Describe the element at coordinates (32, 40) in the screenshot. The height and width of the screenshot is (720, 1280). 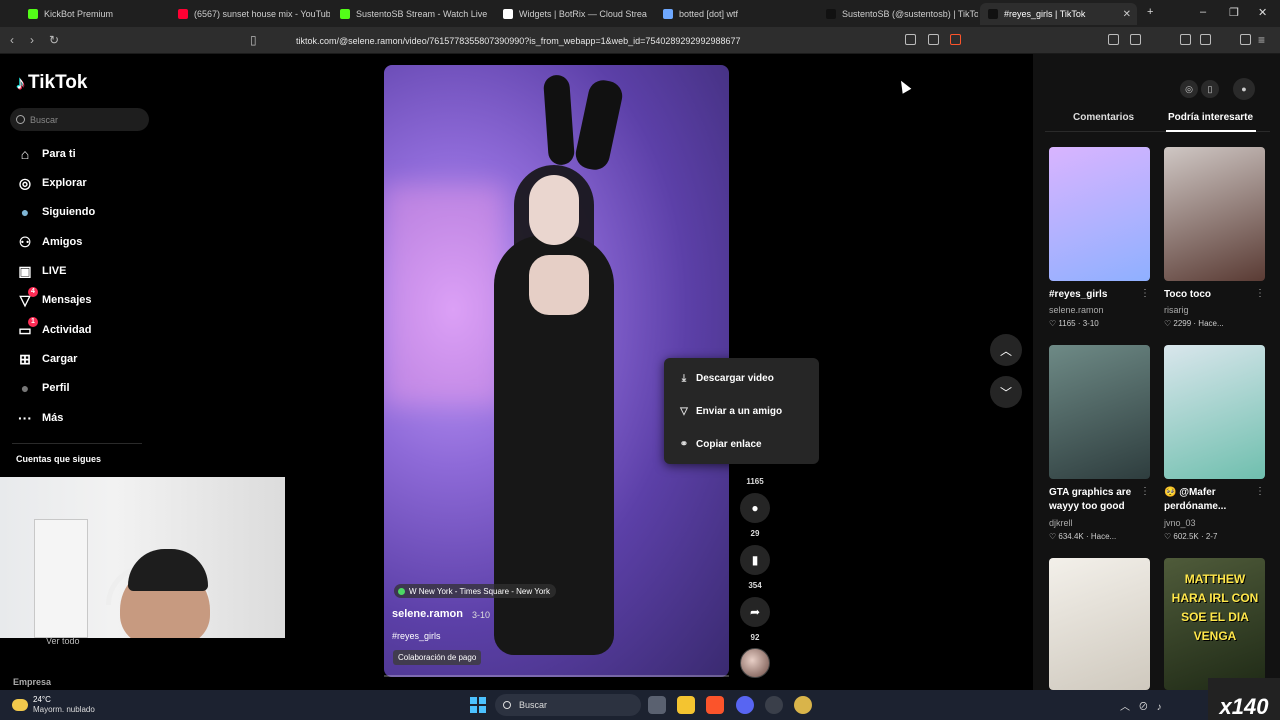
I see `forward-icon: ›` at that location.